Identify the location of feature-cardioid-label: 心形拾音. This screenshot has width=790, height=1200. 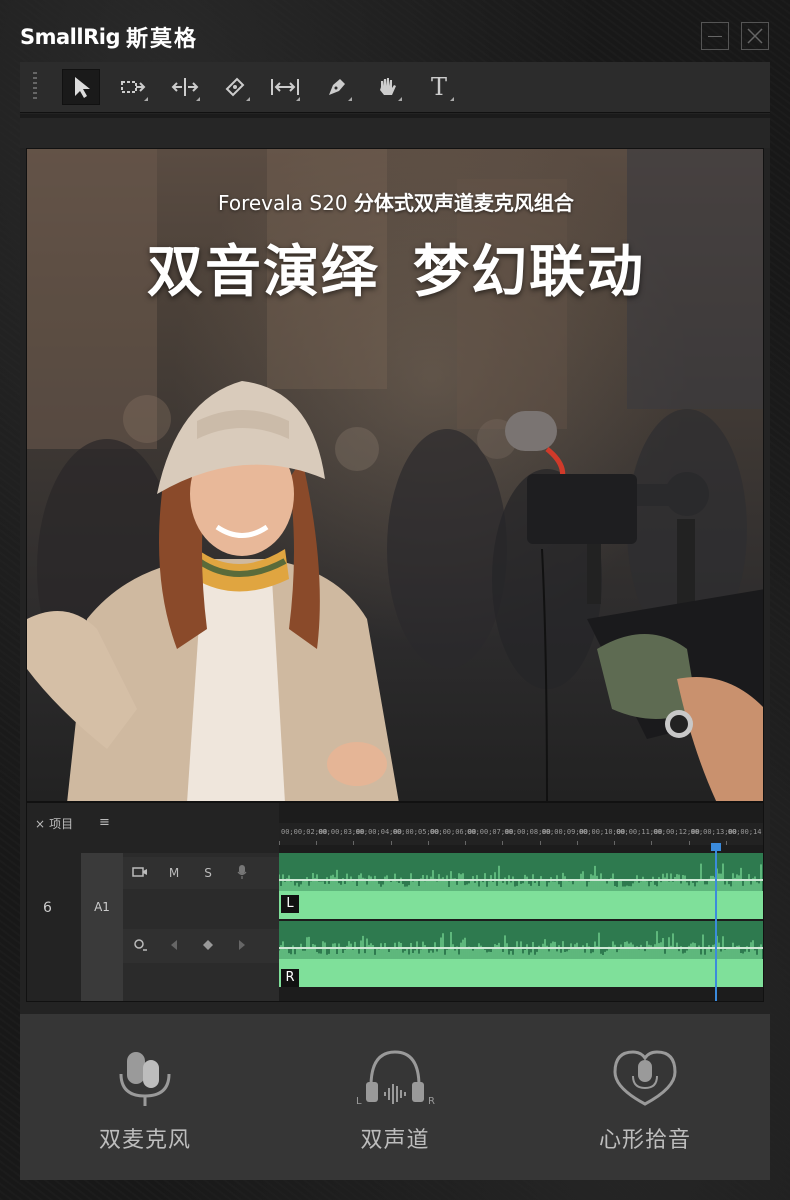
(644, 1140).